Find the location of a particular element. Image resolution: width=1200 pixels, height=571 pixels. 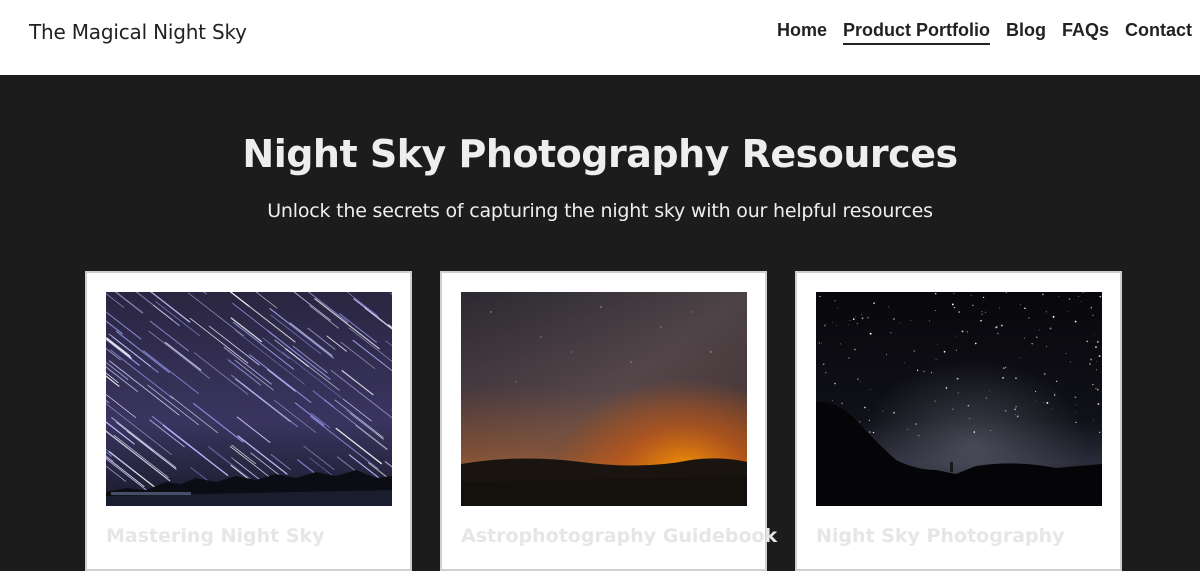

page-title: Night Sky Photography Resources is located at coordinates (600, 154).